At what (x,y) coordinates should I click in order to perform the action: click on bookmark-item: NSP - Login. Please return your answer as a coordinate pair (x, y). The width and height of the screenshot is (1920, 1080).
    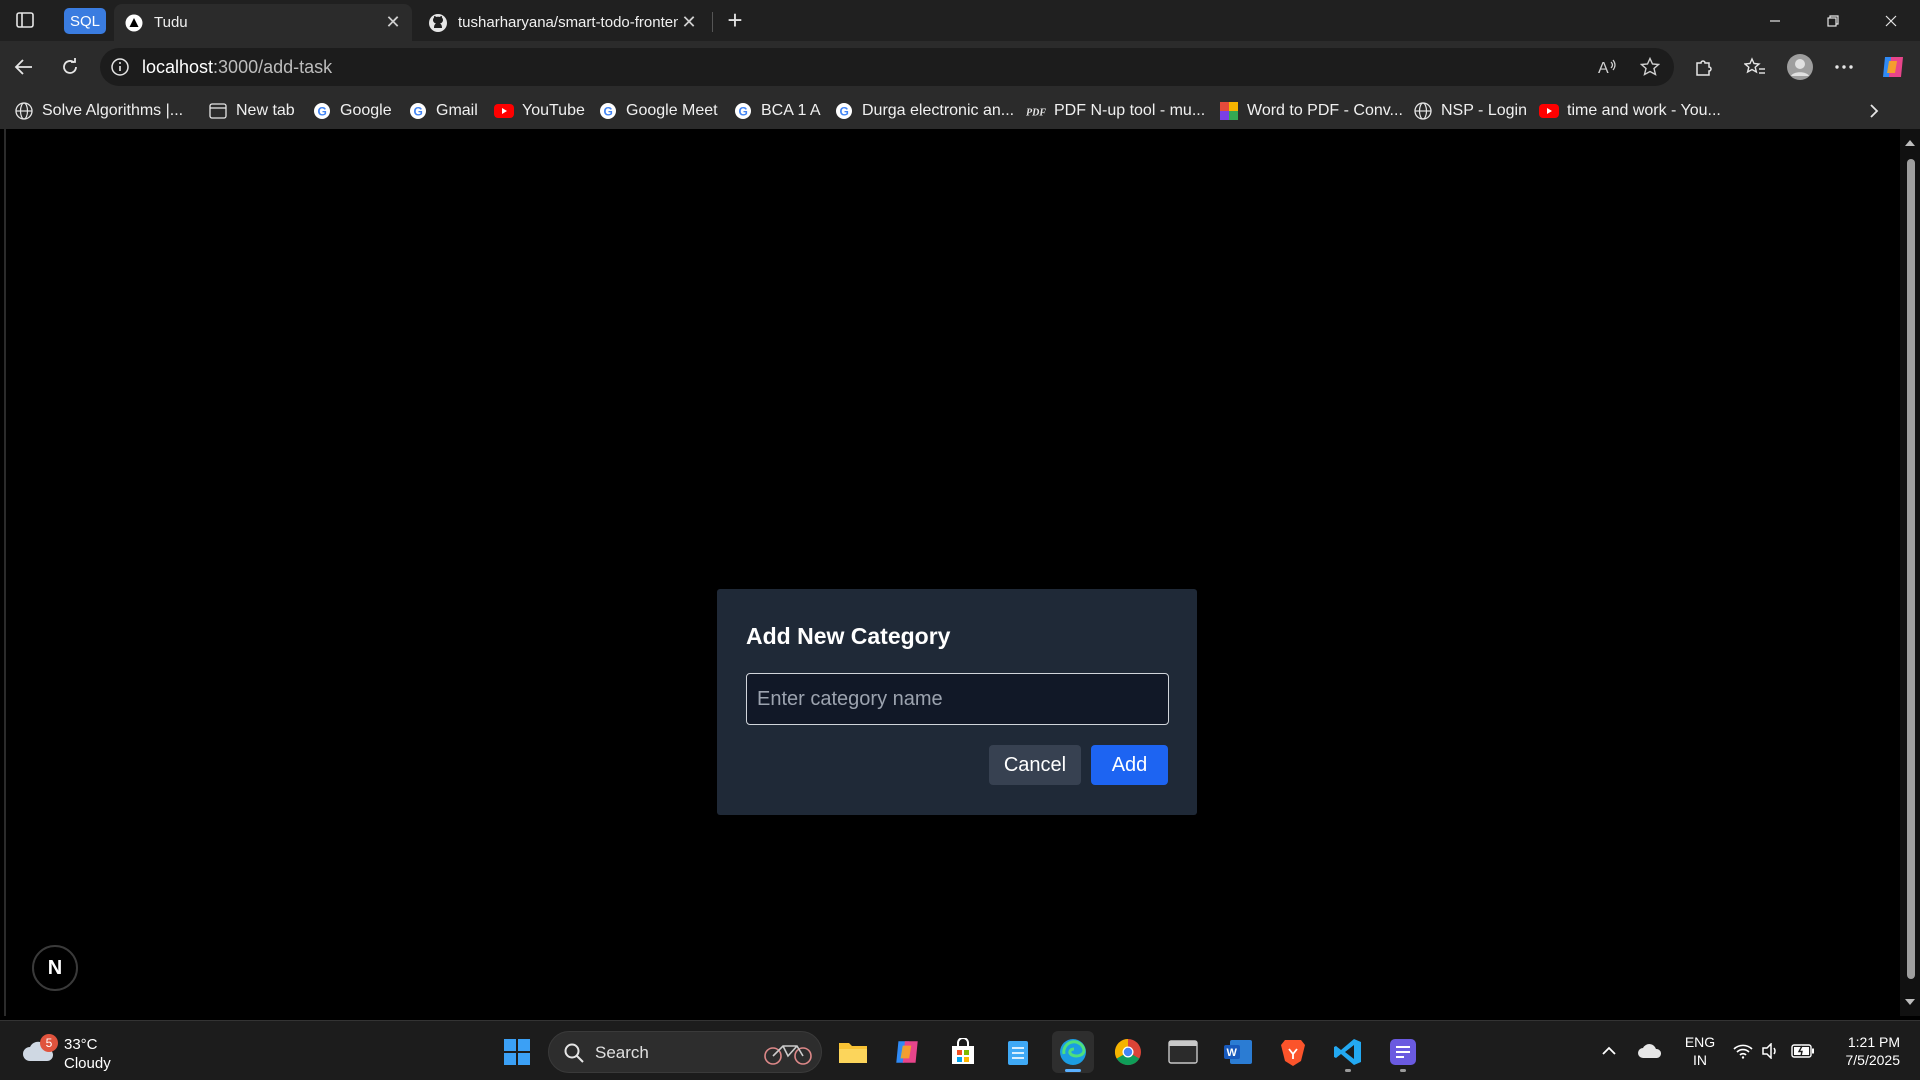
    Looking at the image, I should click on (1470, 111).